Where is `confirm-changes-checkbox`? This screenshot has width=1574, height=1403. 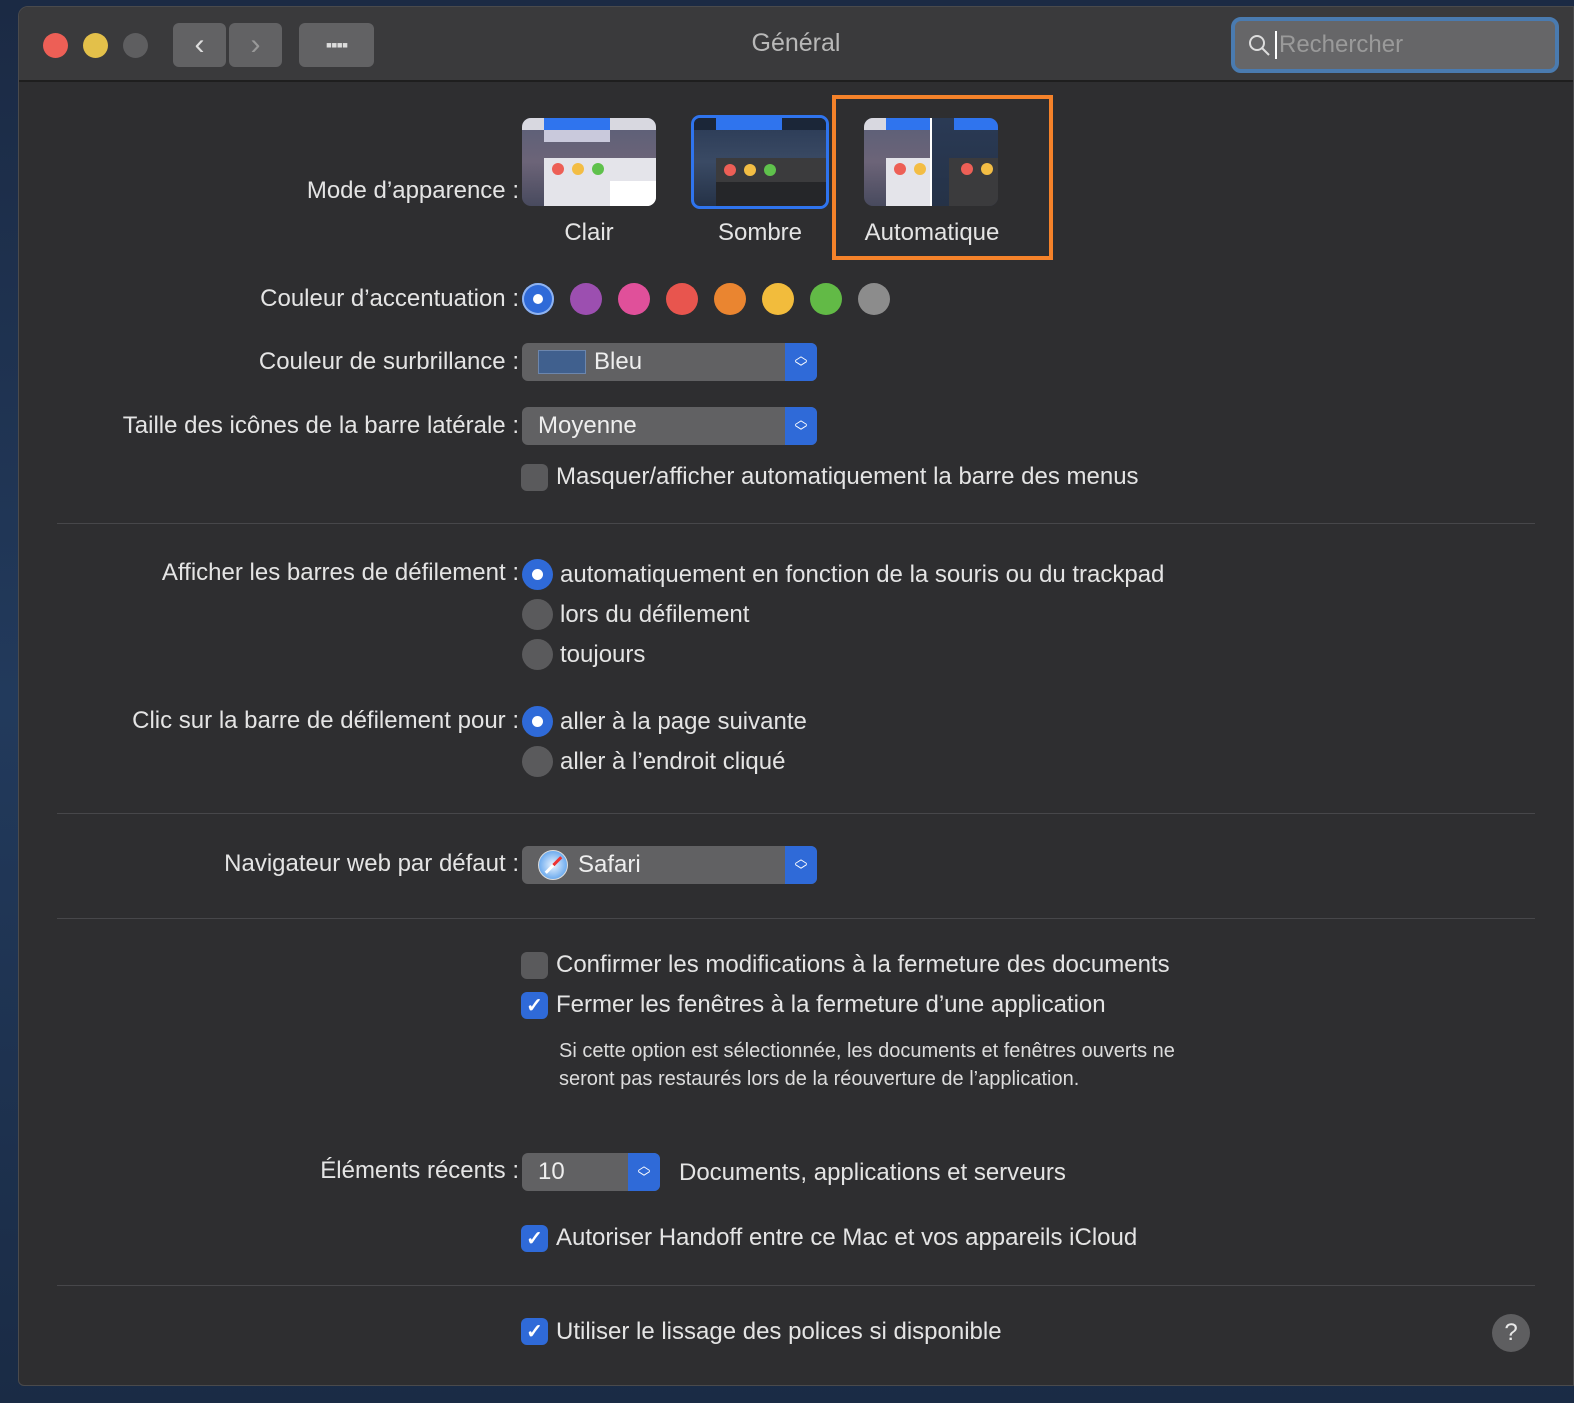 confirm-changes-checkbox is located at coordinates (534, 965).